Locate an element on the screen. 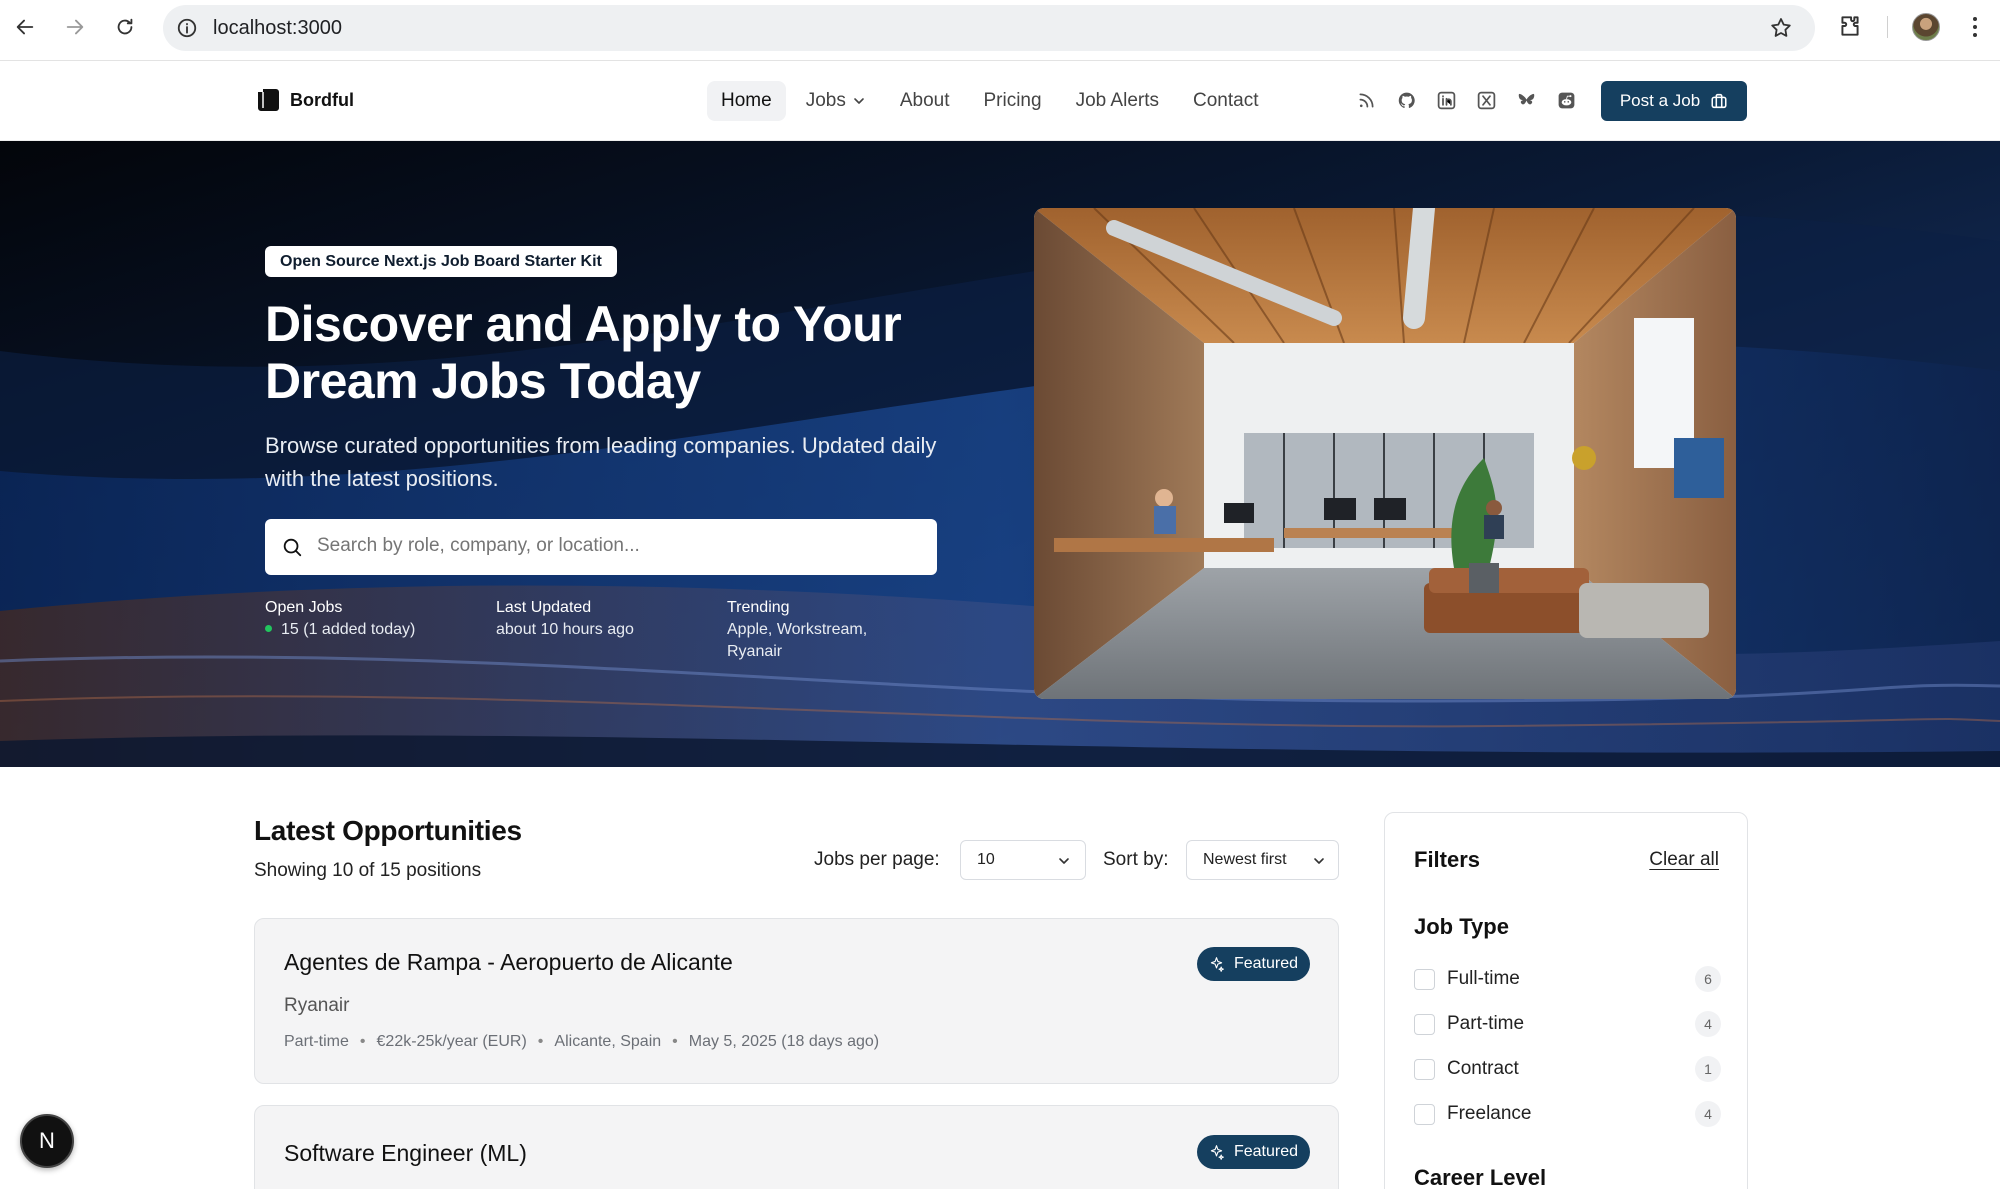 The image size is (2000, 1189). back-button is located at coordinates (25, 27).